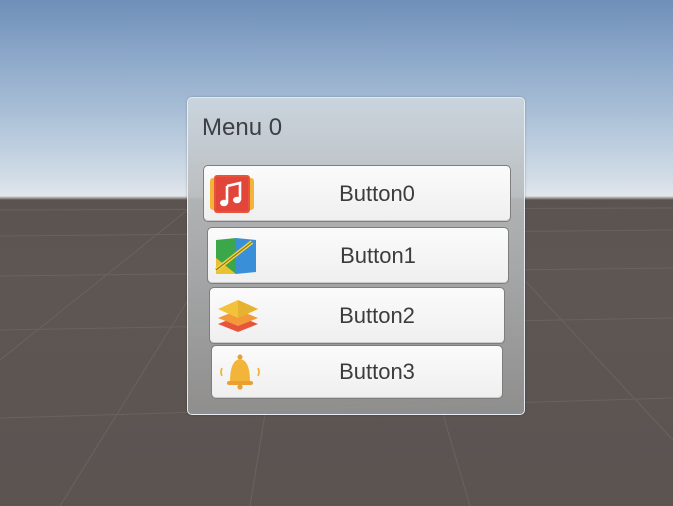  Describe the element at coordinates (377, 193) in the screenshot. I see `button-0-label: Button0` at that location.